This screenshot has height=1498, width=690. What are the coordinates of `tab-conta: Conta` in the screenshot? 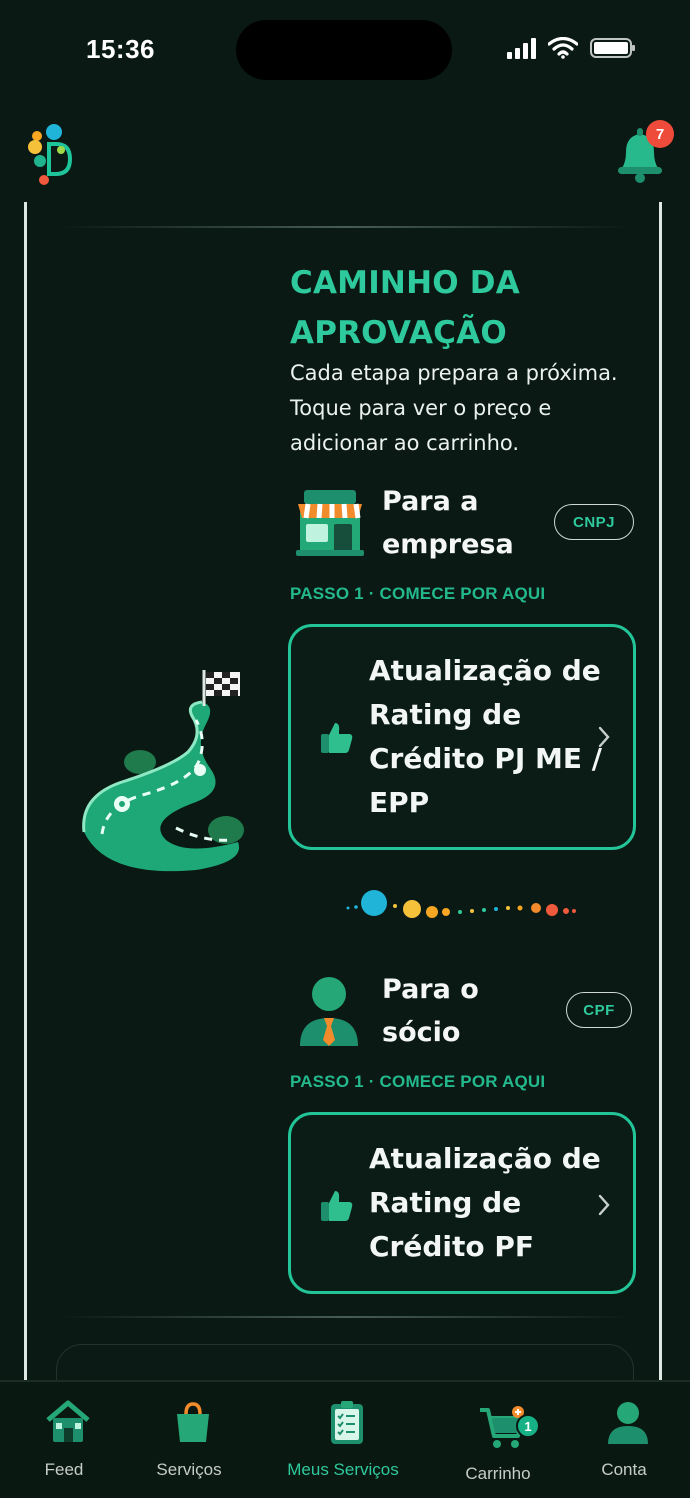 It's located at (624, 1440).